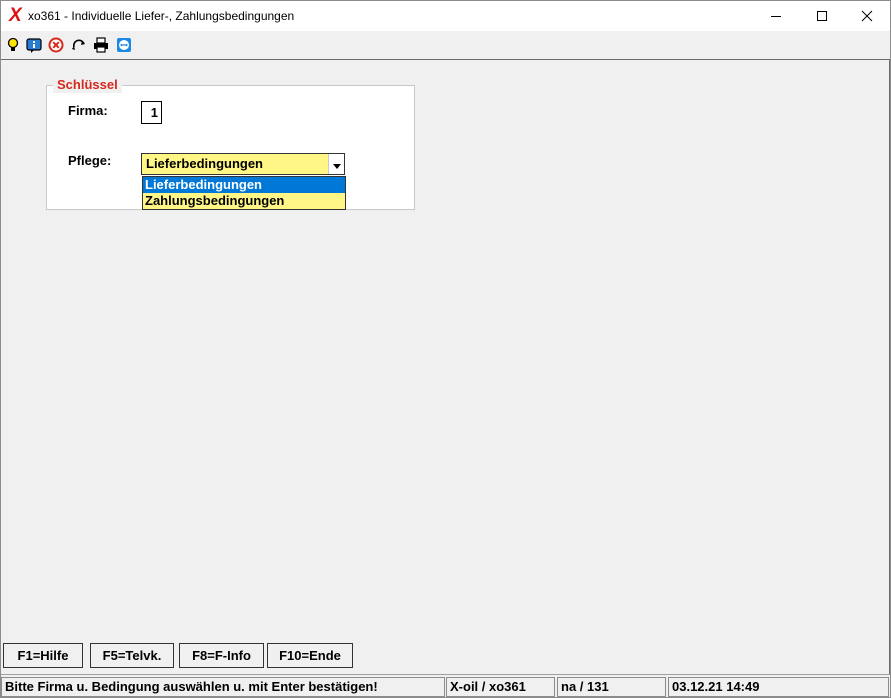  What do you see at coordinates (101, 45) in the screenshot?
I see `printer-icon` at bounding box center [101, 45].